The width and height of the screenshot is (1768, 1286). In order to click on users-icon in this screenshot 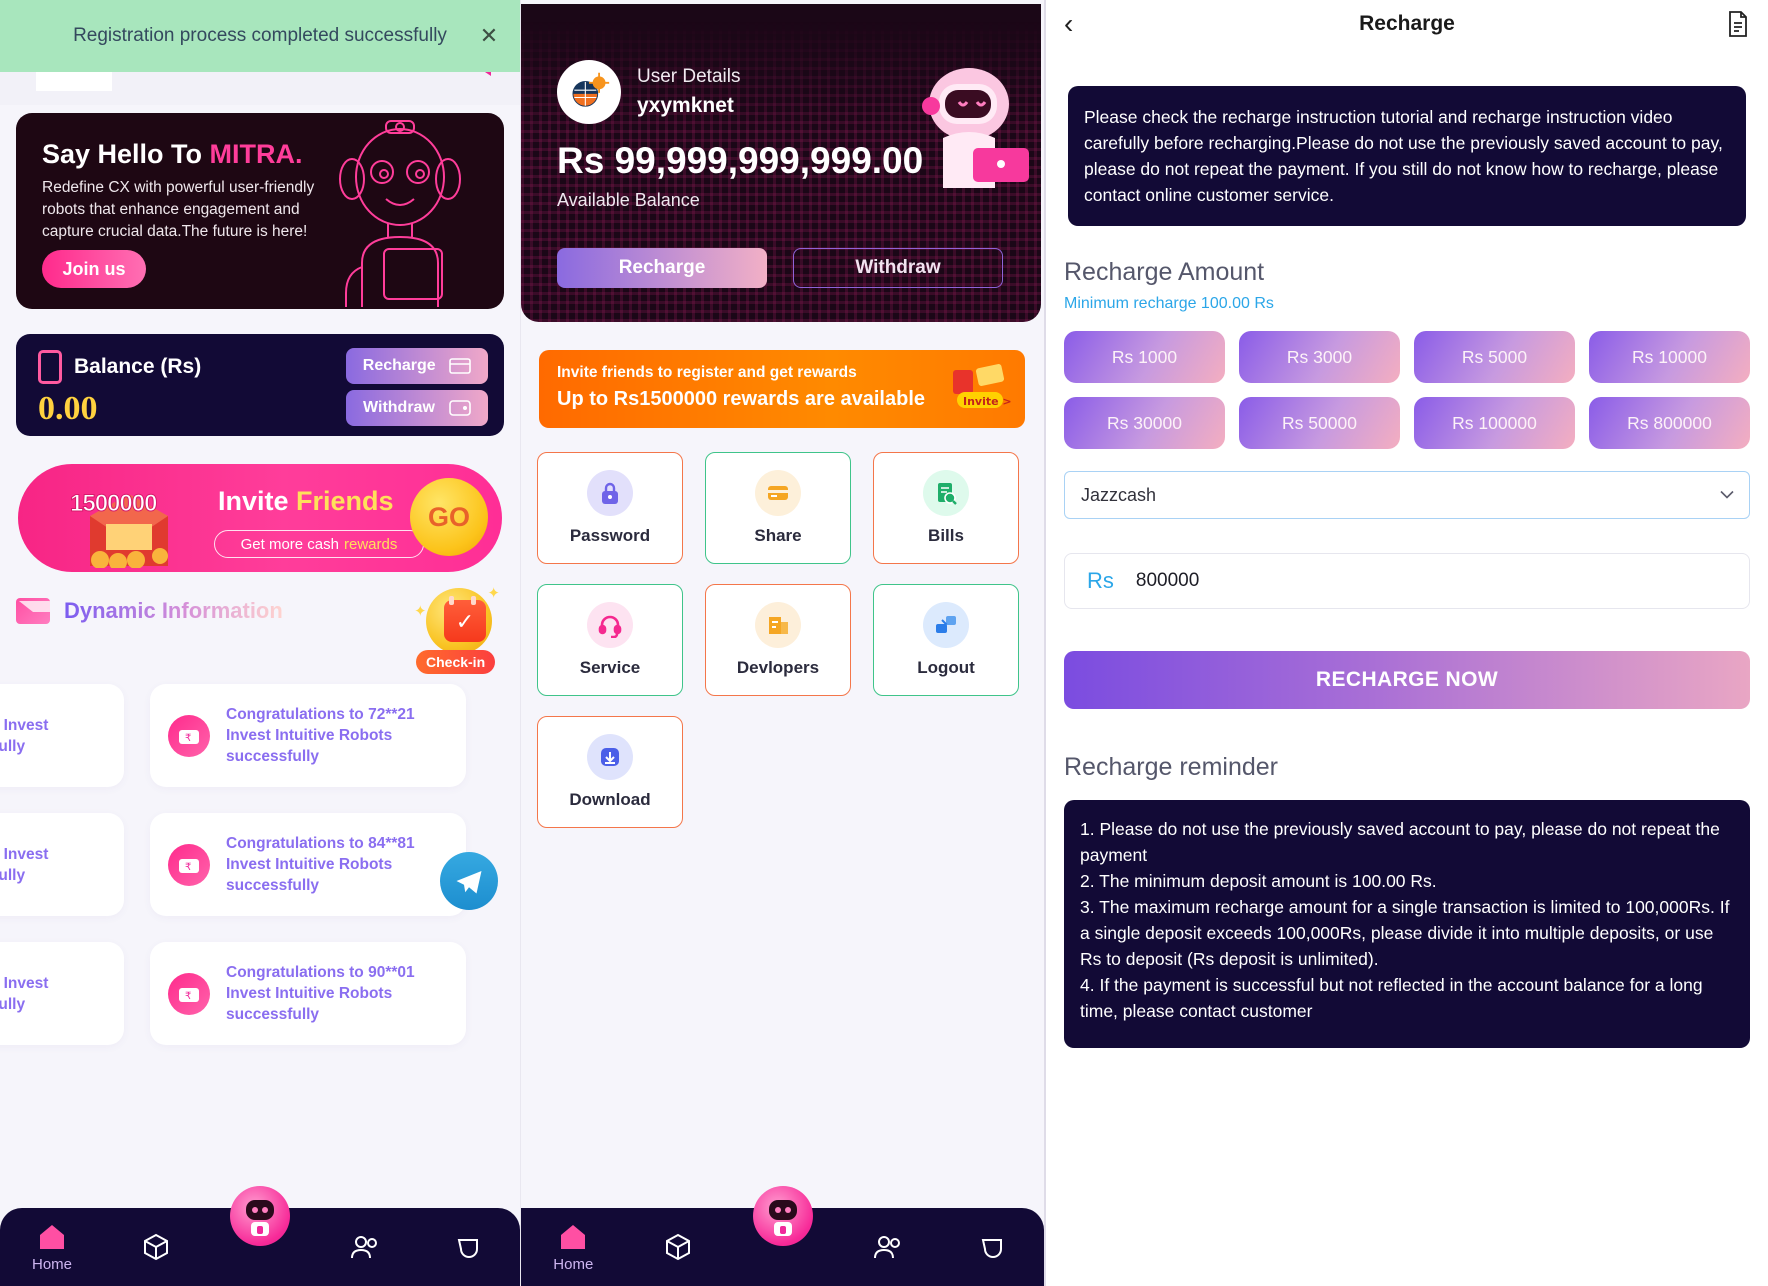, I will do `click(364, 1247)`.